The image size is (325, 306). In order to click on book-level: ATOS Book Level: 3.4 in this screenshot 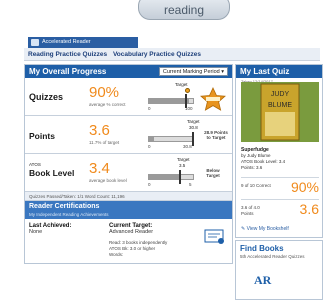, I will do `click(263, 161)`.